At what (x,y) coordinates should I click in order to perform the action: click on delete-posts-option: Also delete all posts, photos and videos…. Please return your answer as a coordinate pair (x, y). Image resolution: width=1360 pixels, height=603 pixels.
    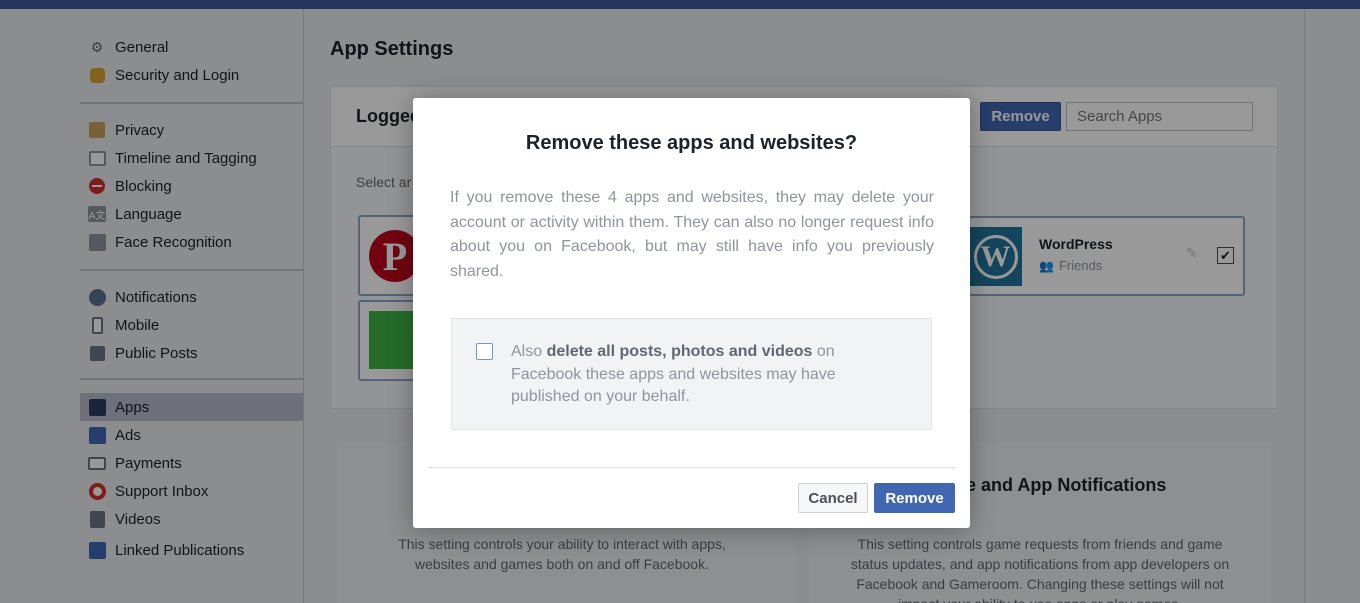
    Looking at the image, I should click on (691, 374).